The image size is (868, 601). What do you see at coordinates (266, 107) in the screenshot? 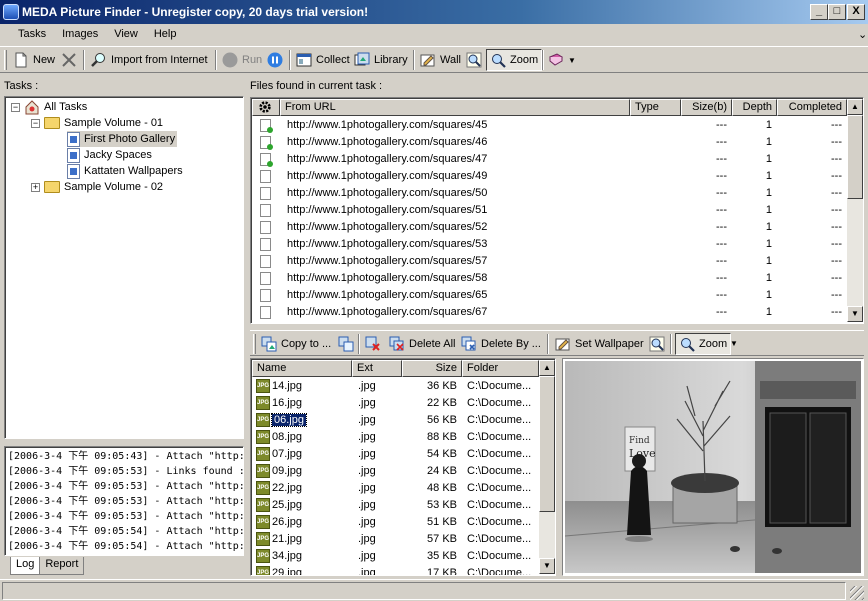
I see `column-header-status` at bounding box center [266, 107].